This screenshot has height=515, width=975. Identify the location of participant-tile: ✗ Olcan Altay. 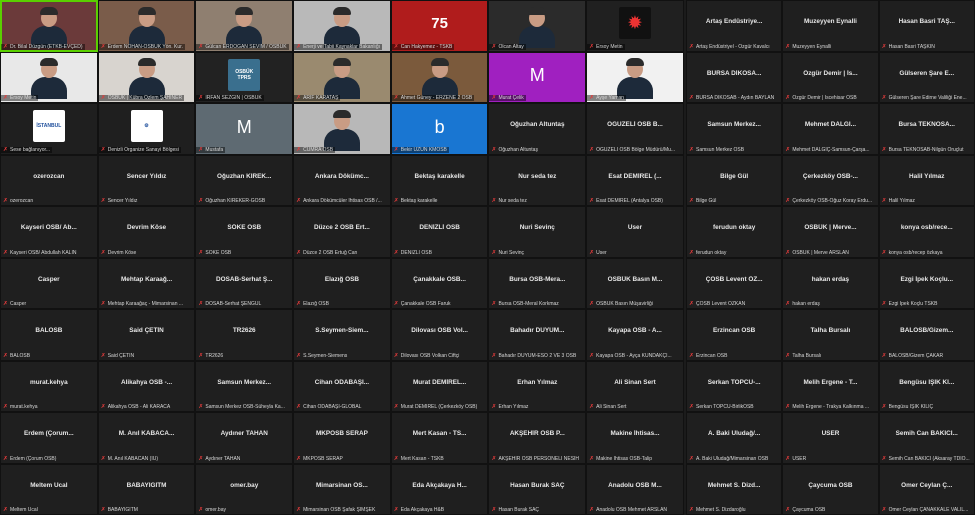
(537, 26).